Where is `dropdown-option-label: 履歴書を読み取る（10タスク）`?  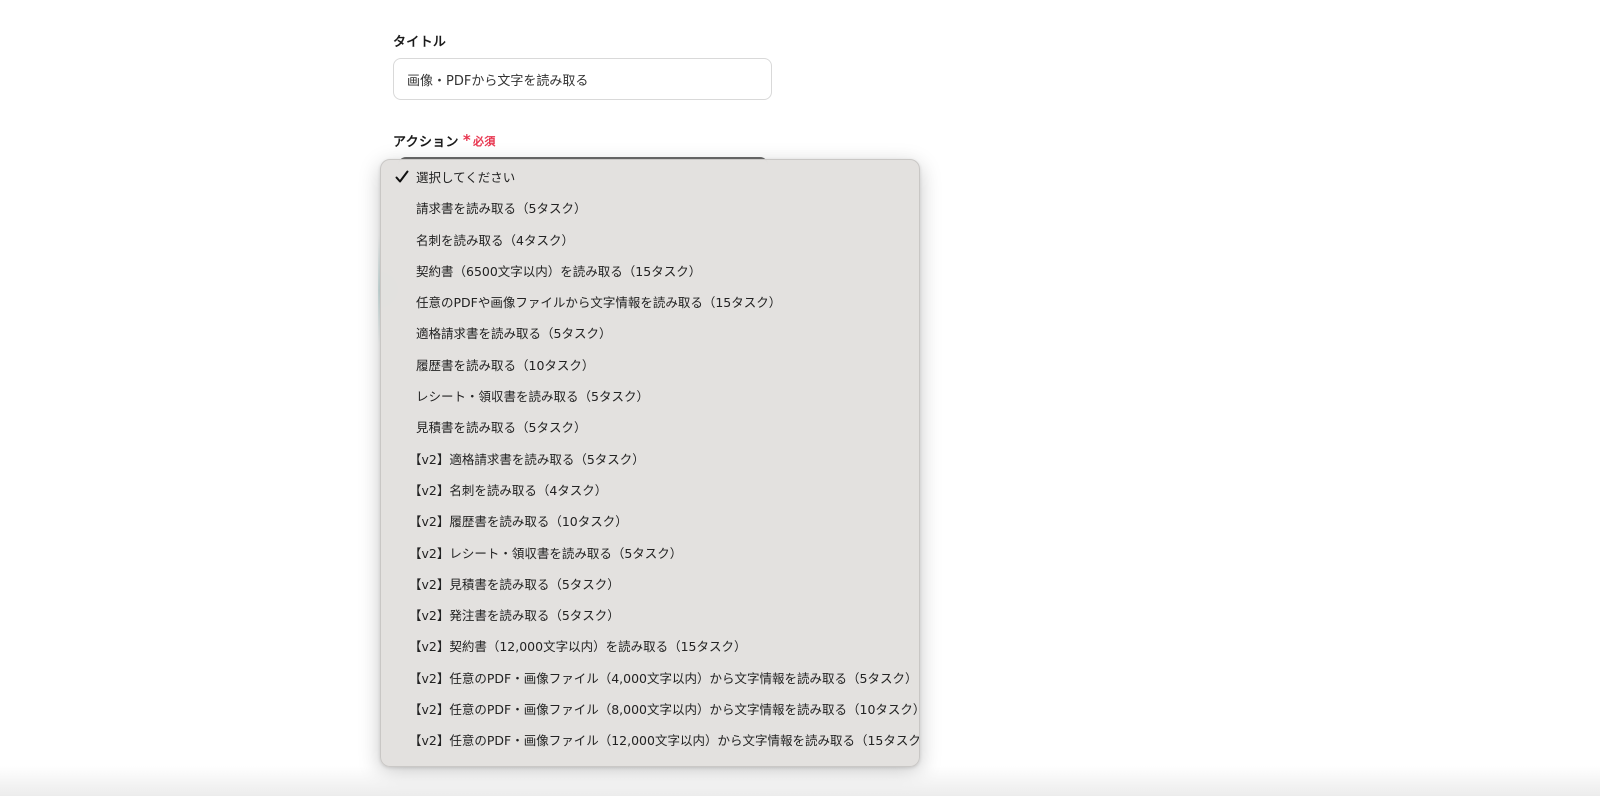
dropdown-option-label: 履歴書を読み取る（10タスク） is located at coordinates (505, 365).